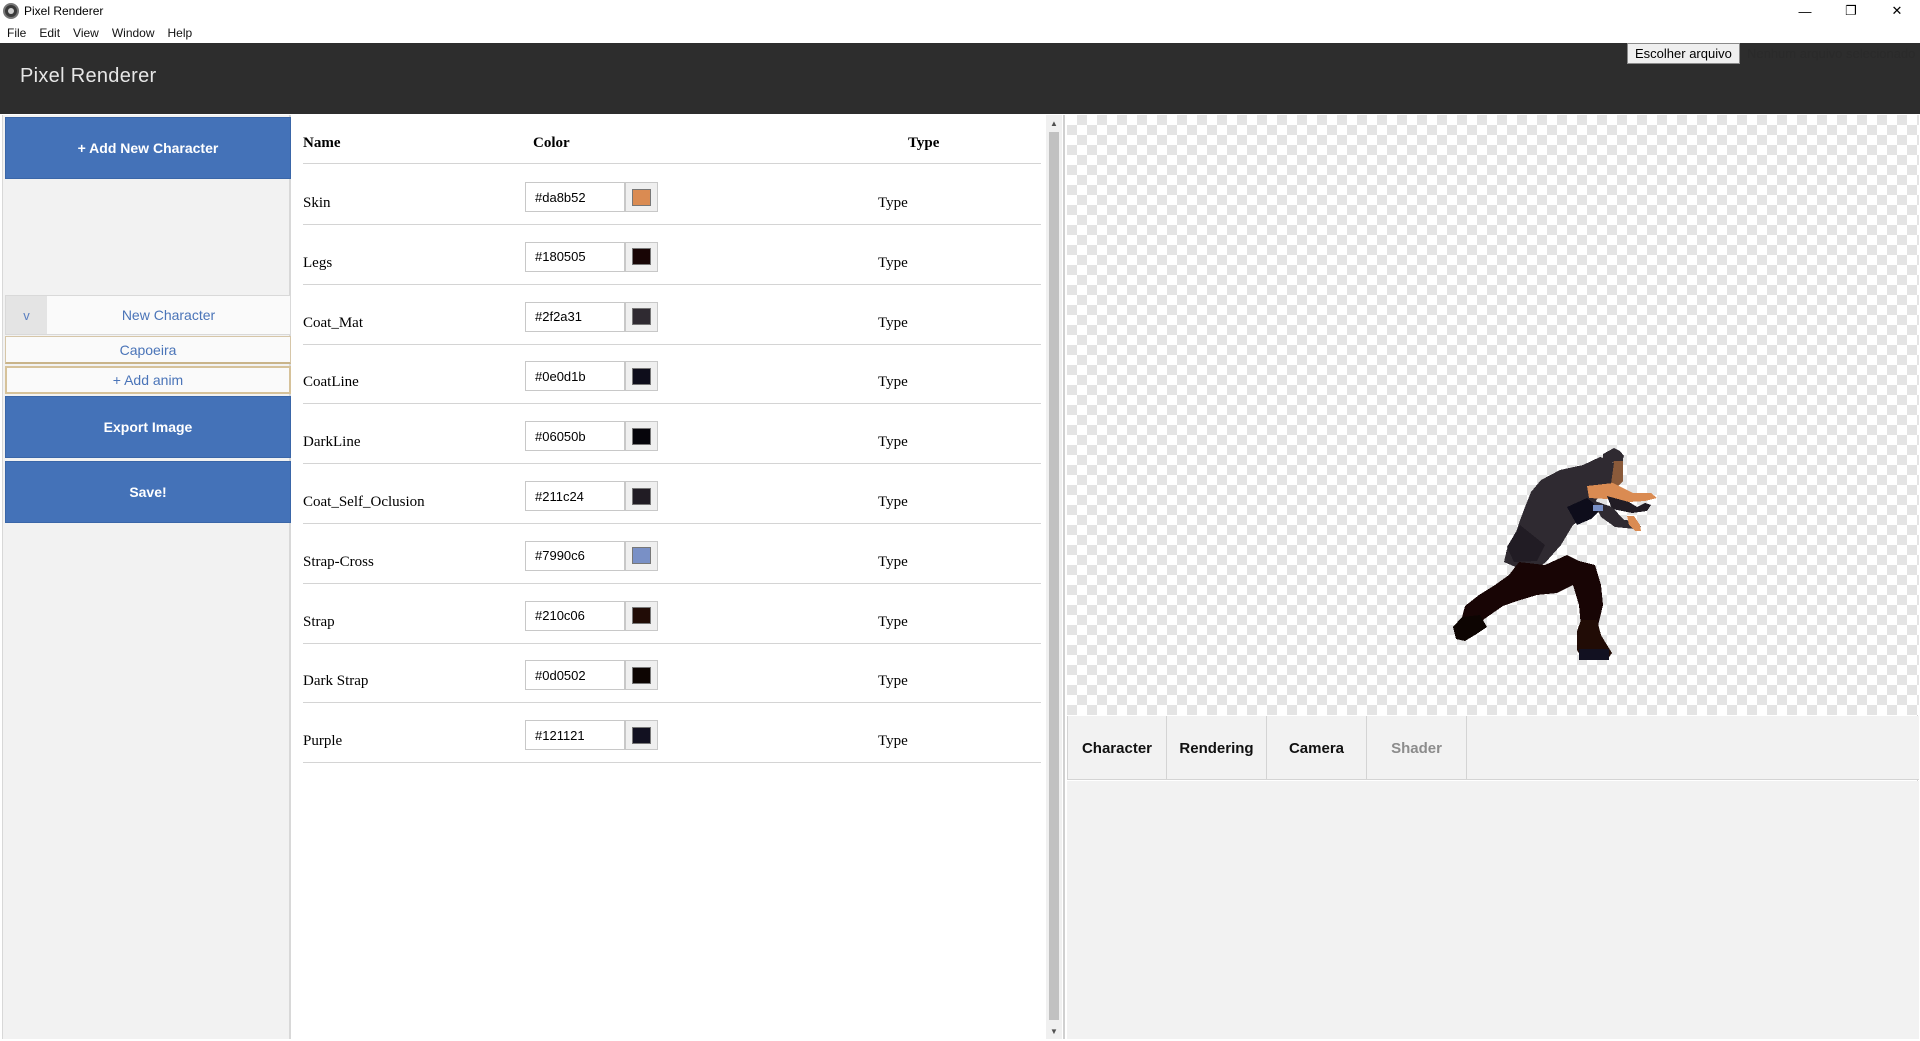 This screenshot has width=1920, height=1041. Describe the element at coordinates (672, 673) in the screenshot. I see `table-row: Dark Strap #0d0502 Type` at that location.